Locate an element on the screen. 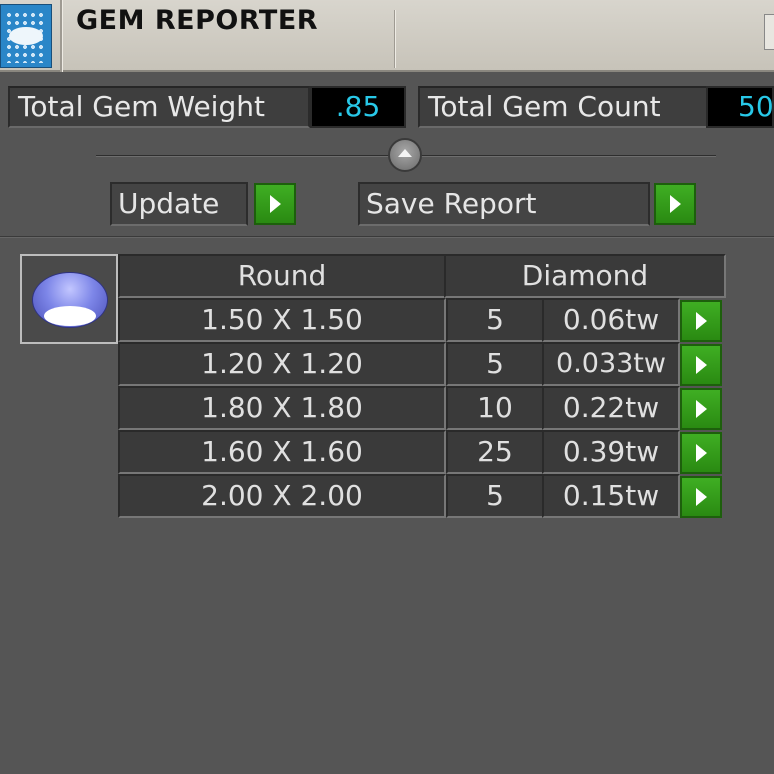  collapse-toggle is located at coordinates (405, 155).